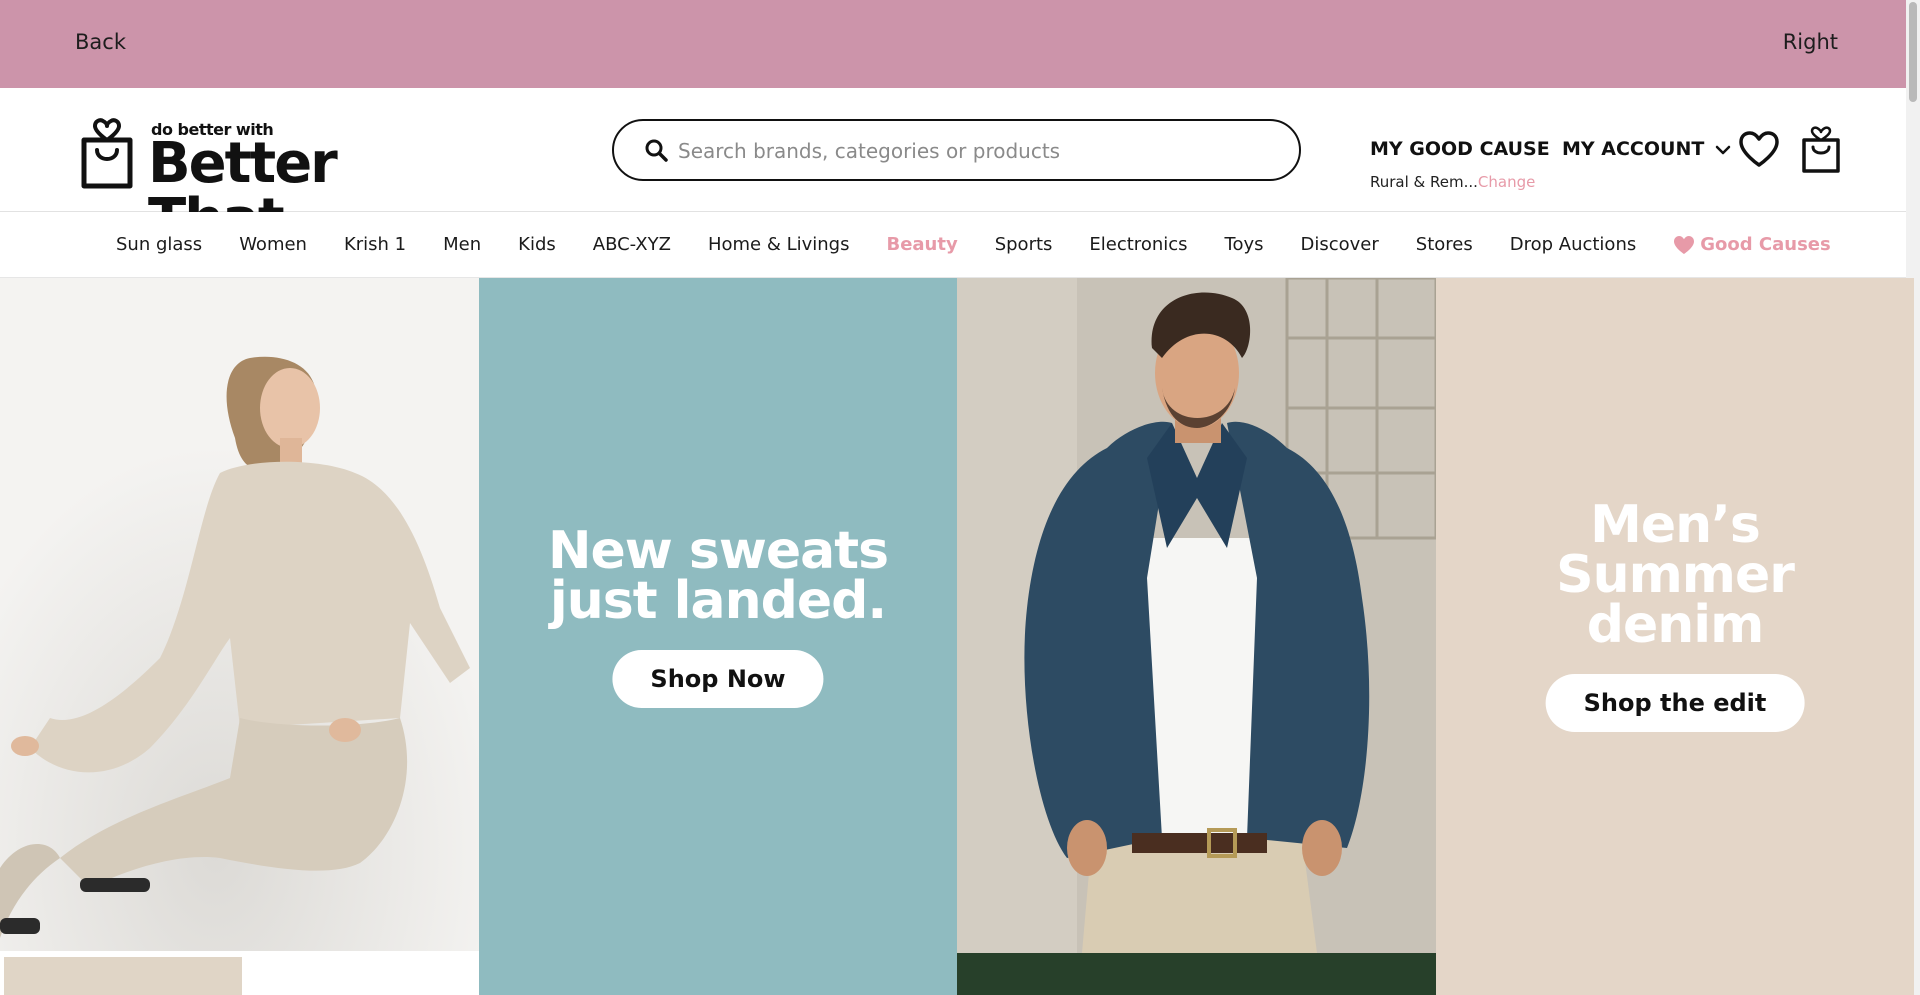 The width and height of the screenshot is (1920, 995). Describe the element at coordinates (107, 153) in the screenshot. I see `shopping-bag-logo-icon` at that location.